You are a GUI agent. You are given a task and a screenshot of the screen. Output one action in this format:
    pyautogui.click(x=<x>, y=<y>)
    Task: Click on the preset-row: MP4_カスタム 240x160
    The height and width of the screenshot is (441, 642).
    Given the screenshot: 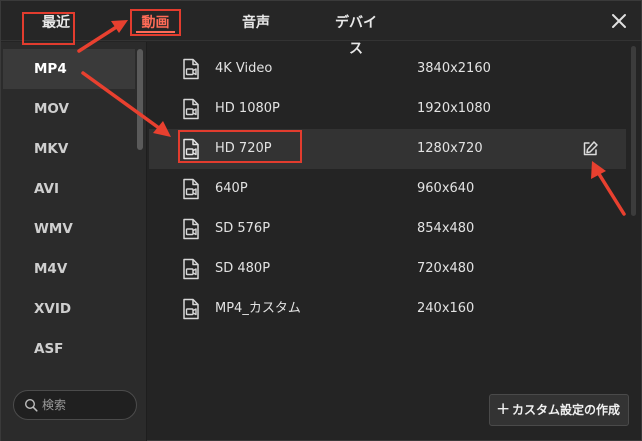 What is the action you would take?
    pyautogui.click(x=387, y=309)
    